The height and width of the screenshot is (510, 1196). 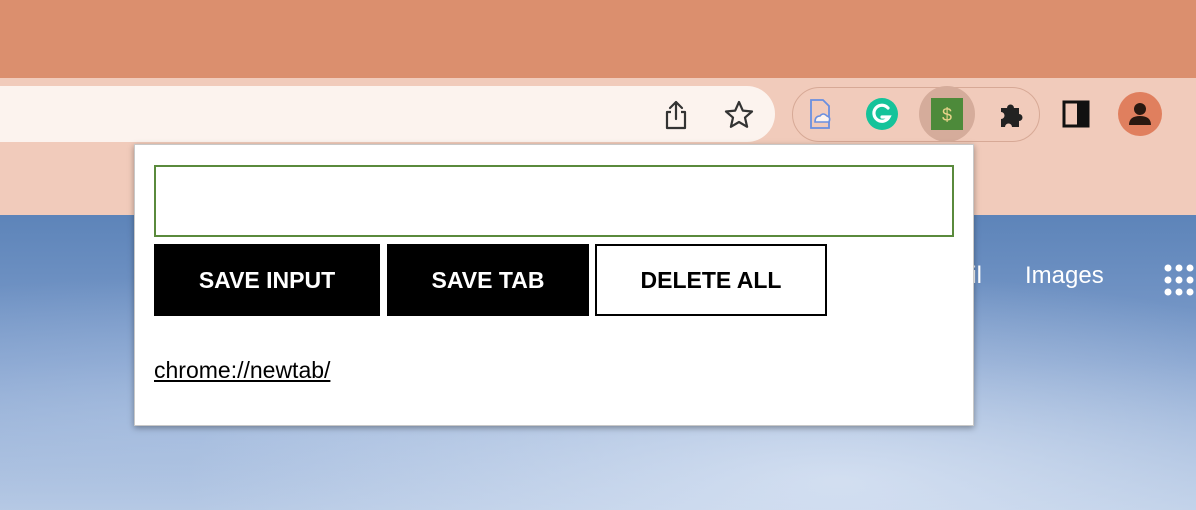 I want to click on saved-link: chrome://newtab/, so click(x=242, y=370).